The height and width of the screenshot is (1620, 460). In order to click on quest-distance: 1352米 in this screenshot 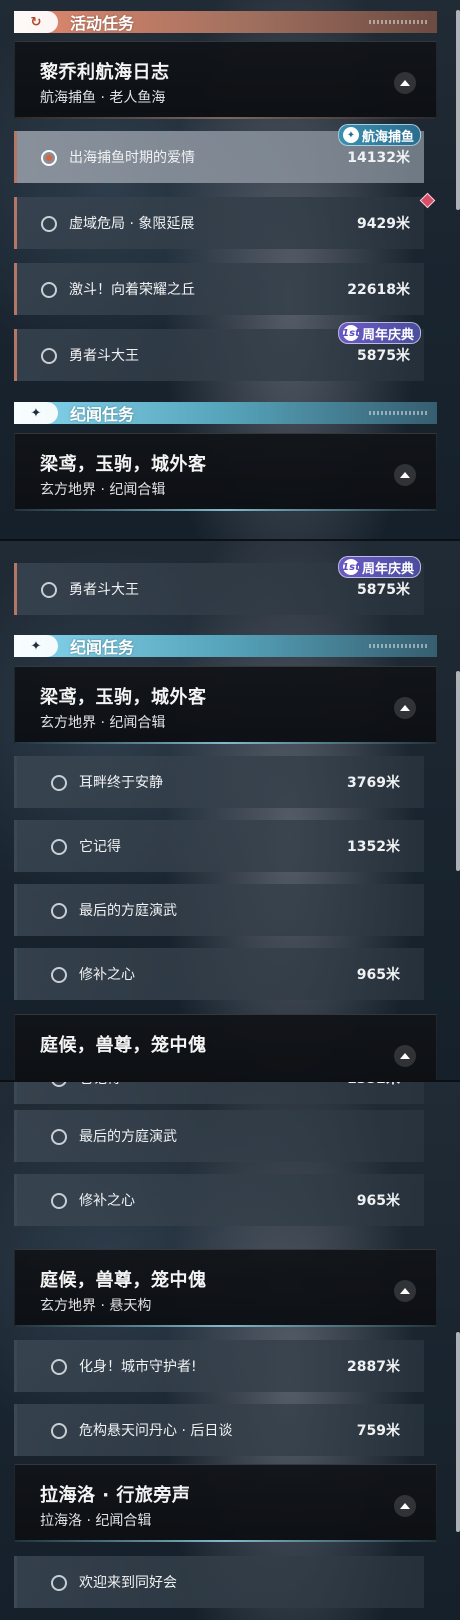, I will do `click(373, 847)`.